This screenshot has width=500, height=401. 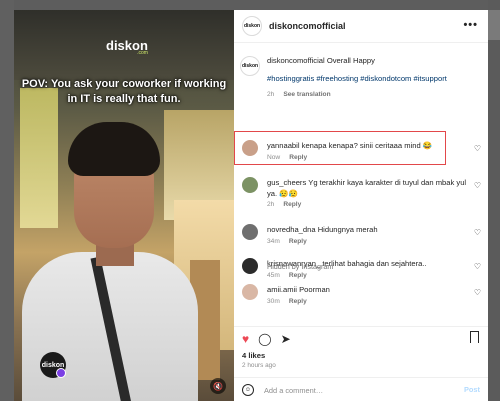 What do you see at coordinates (361, 26) in the screenshot?
I see `post-header: diskon diskoncomofficial •••` at bounding box center [361, 26].